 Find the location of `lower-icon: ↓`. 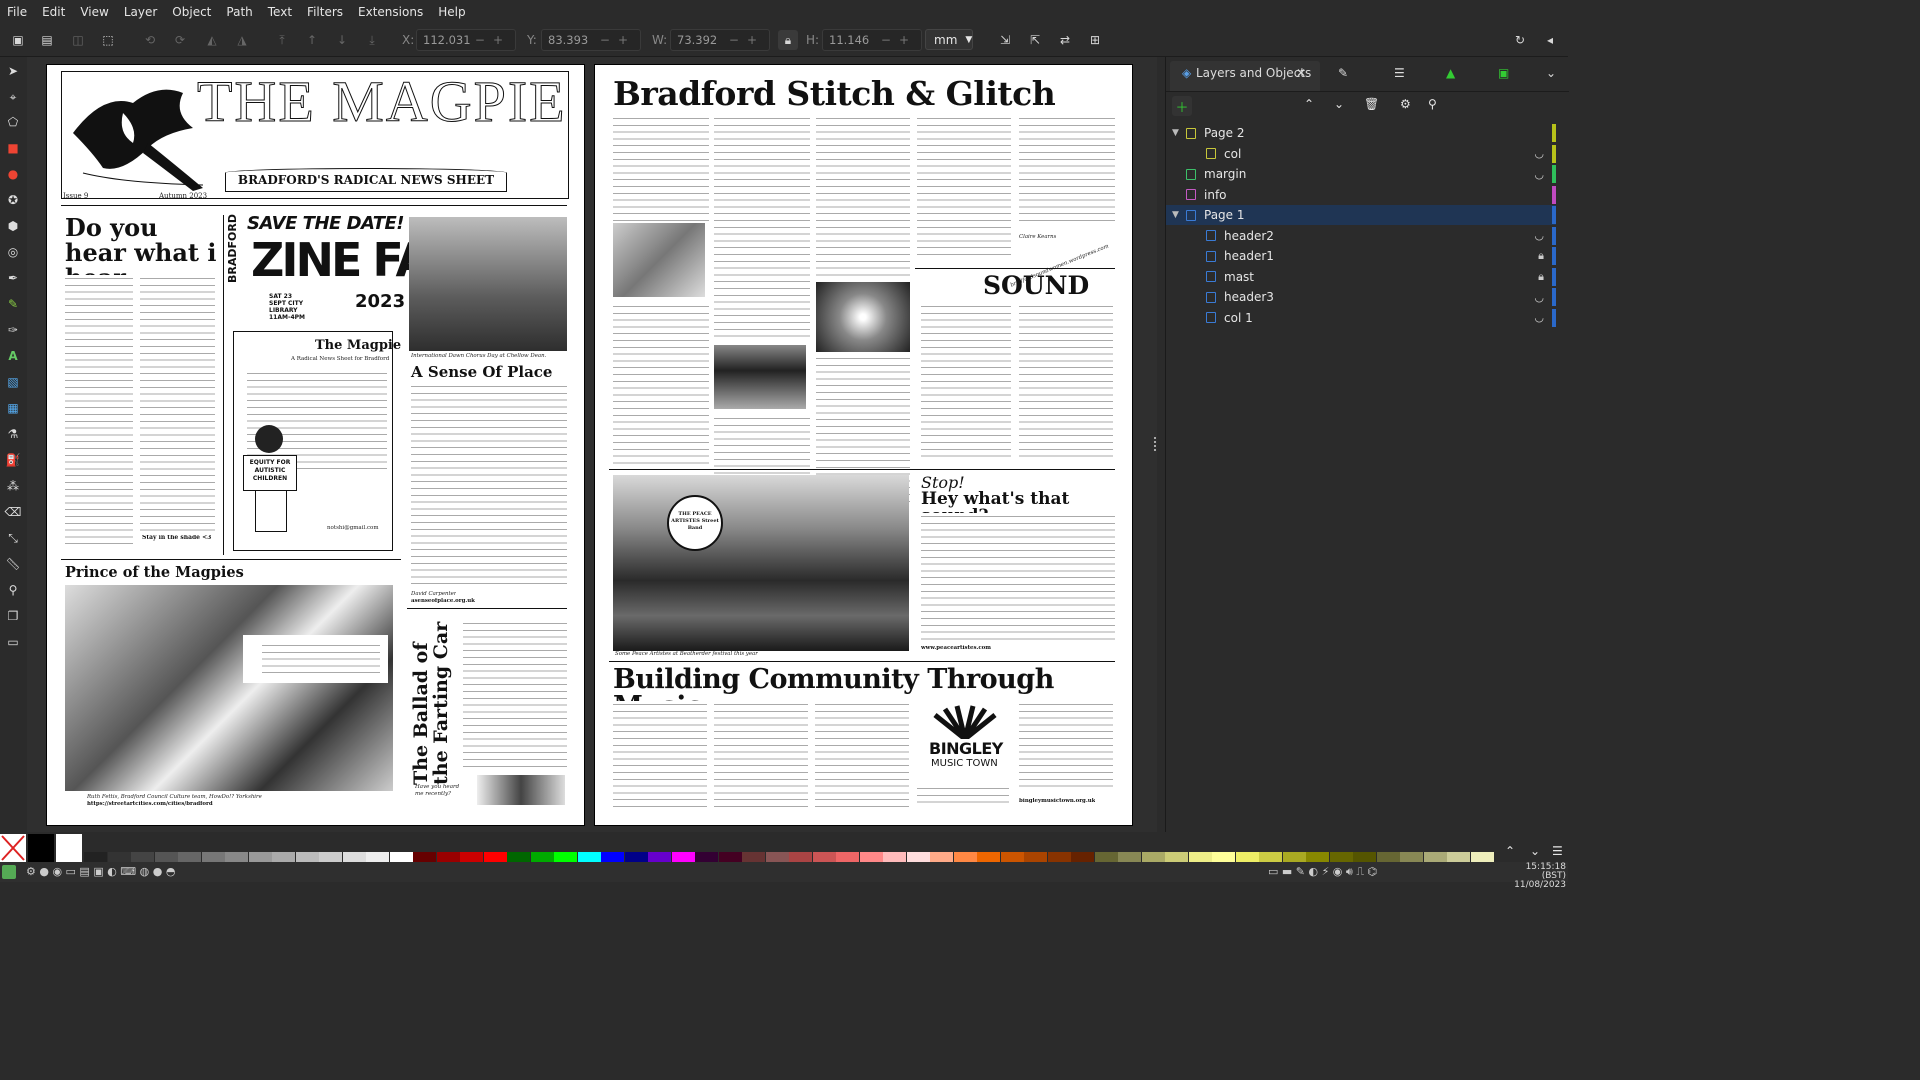

lower-icon: ↓ is located at coordinates (342, 40).